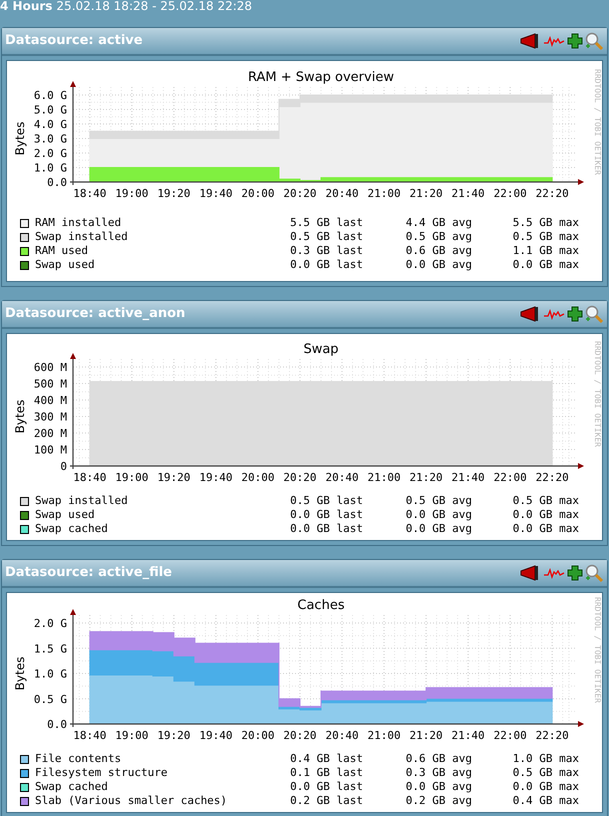 The width and height of the screenshot is (609, 816). I want to click on tick-label: 6.0 G, so click(50, 95).